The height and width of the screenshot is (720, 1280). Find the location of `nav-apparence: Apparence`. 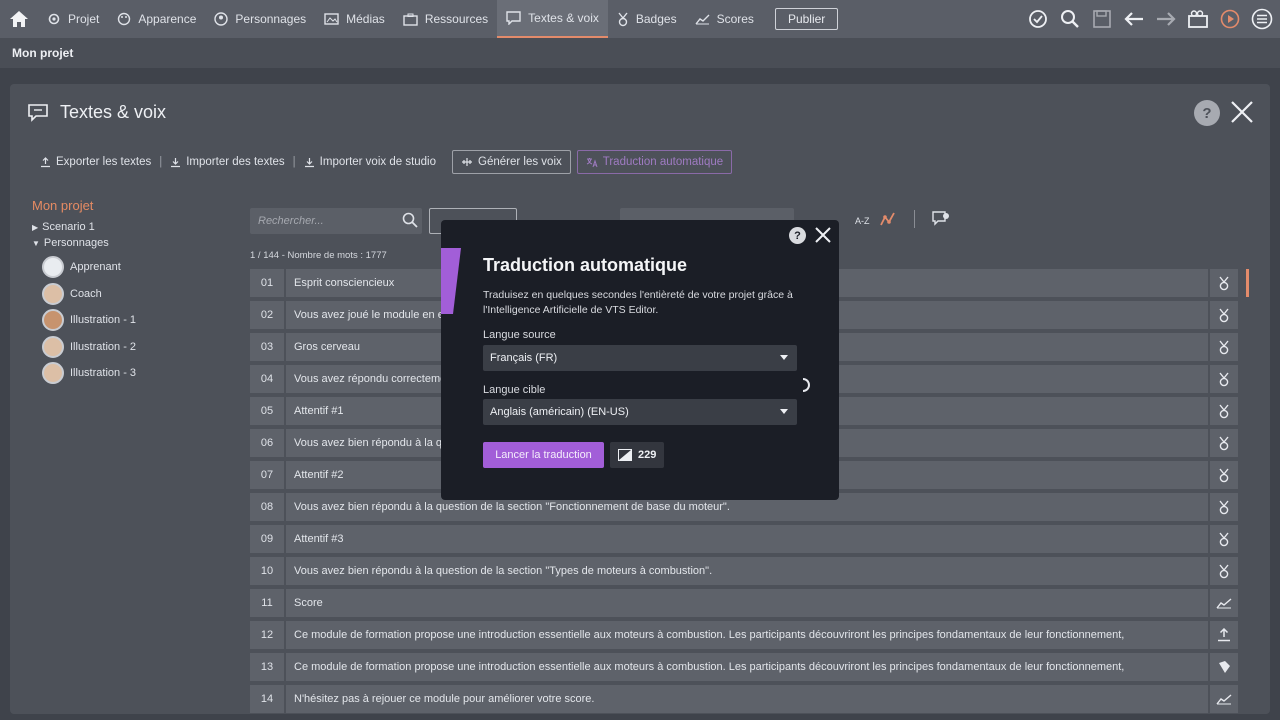

nav-apparence: Apparence is located at coordinates (156, 19).